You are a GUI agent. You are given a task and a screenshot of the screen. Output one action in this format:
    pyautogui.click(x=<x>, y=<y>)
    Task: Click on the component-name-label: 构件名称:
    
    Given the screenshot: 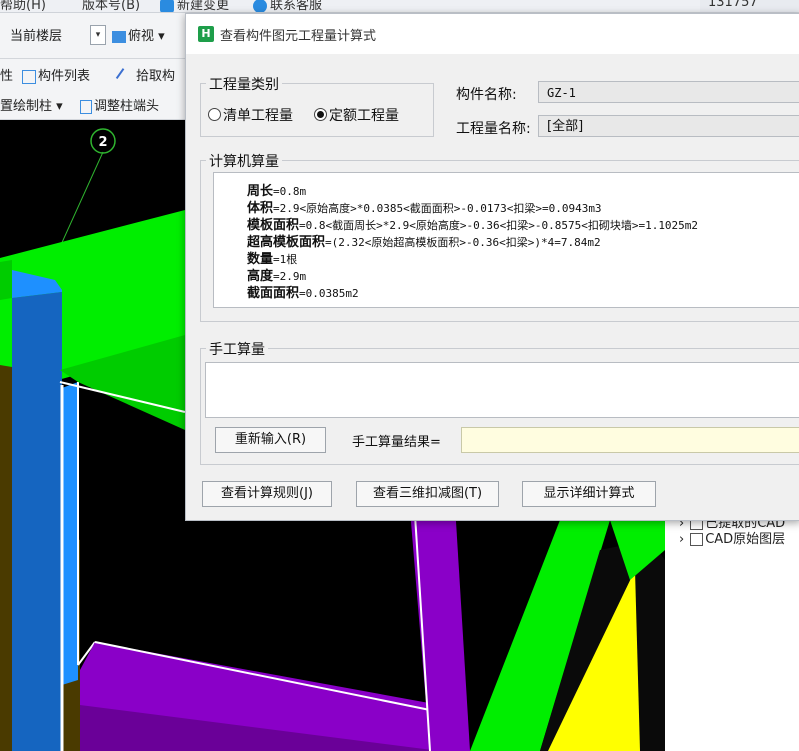 What is the action you would take?
    pyautogui.click(x=486, y=95)
    